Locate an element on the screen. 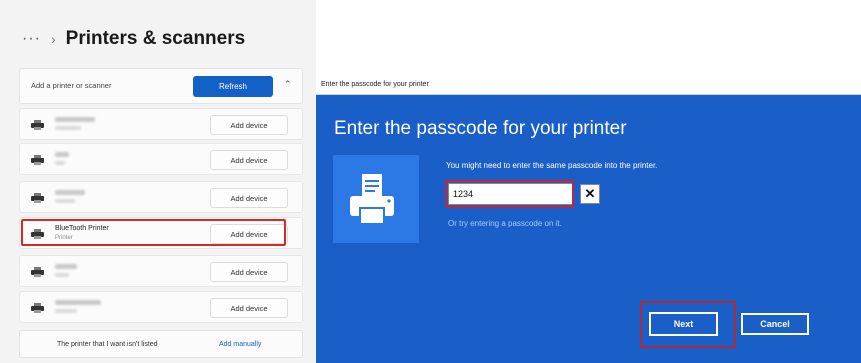 This screenshot has height=363, width=861. printer-not-listed-text: The printer that I want isn't listed is located at coordinates (107, 344).